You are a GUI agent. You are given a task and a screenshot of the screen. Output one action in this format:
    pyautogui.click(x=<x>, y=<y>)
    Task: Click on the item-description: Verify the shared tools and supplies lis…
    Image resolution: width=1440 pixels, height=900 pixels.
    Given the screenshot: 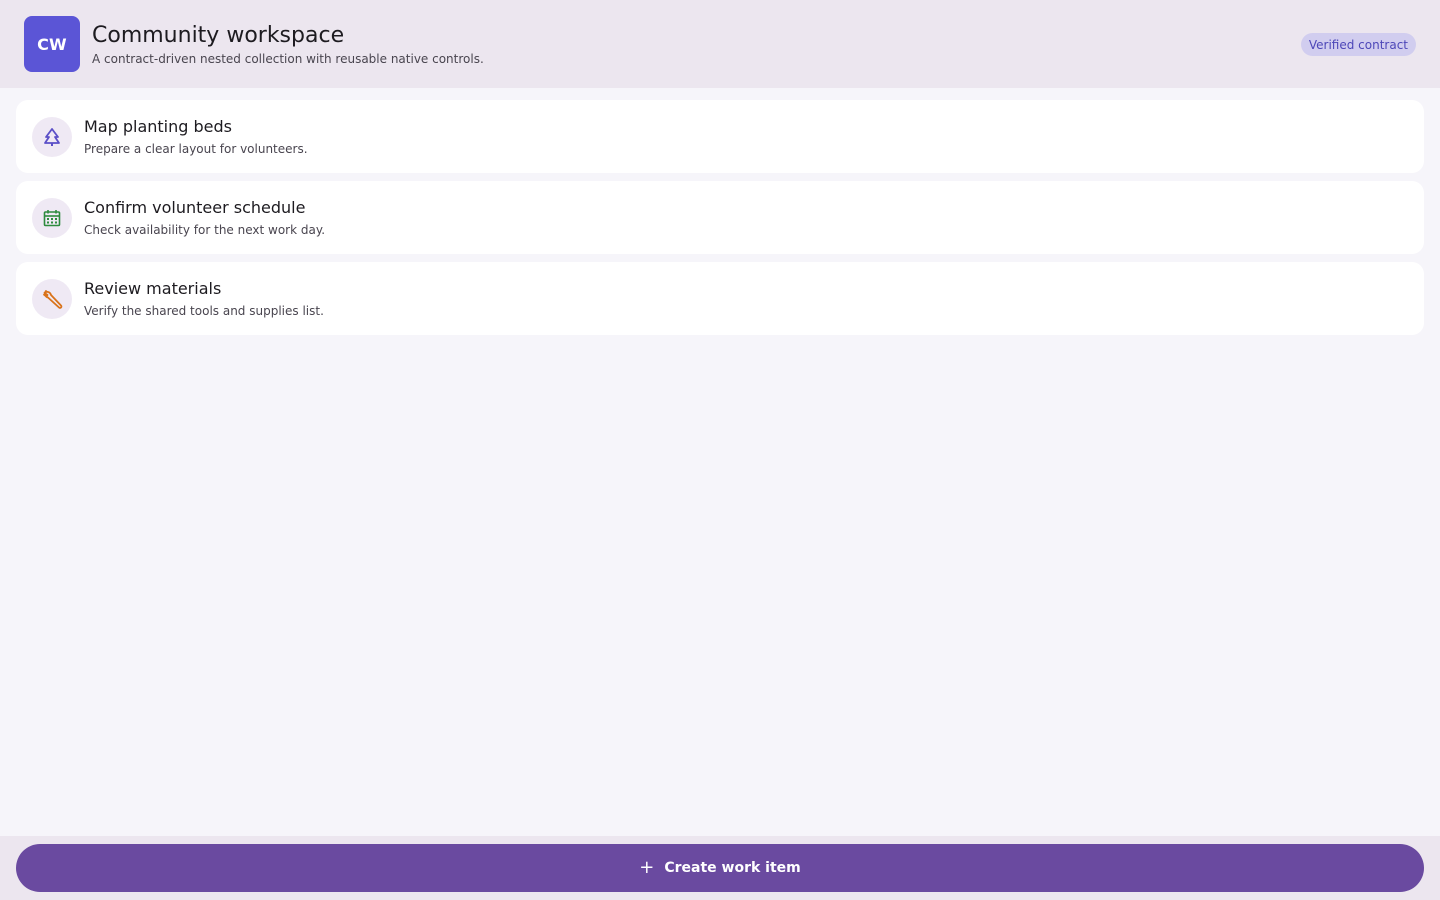 What is the action you would take?
    pyautogui.click(x=204, y=311)
    